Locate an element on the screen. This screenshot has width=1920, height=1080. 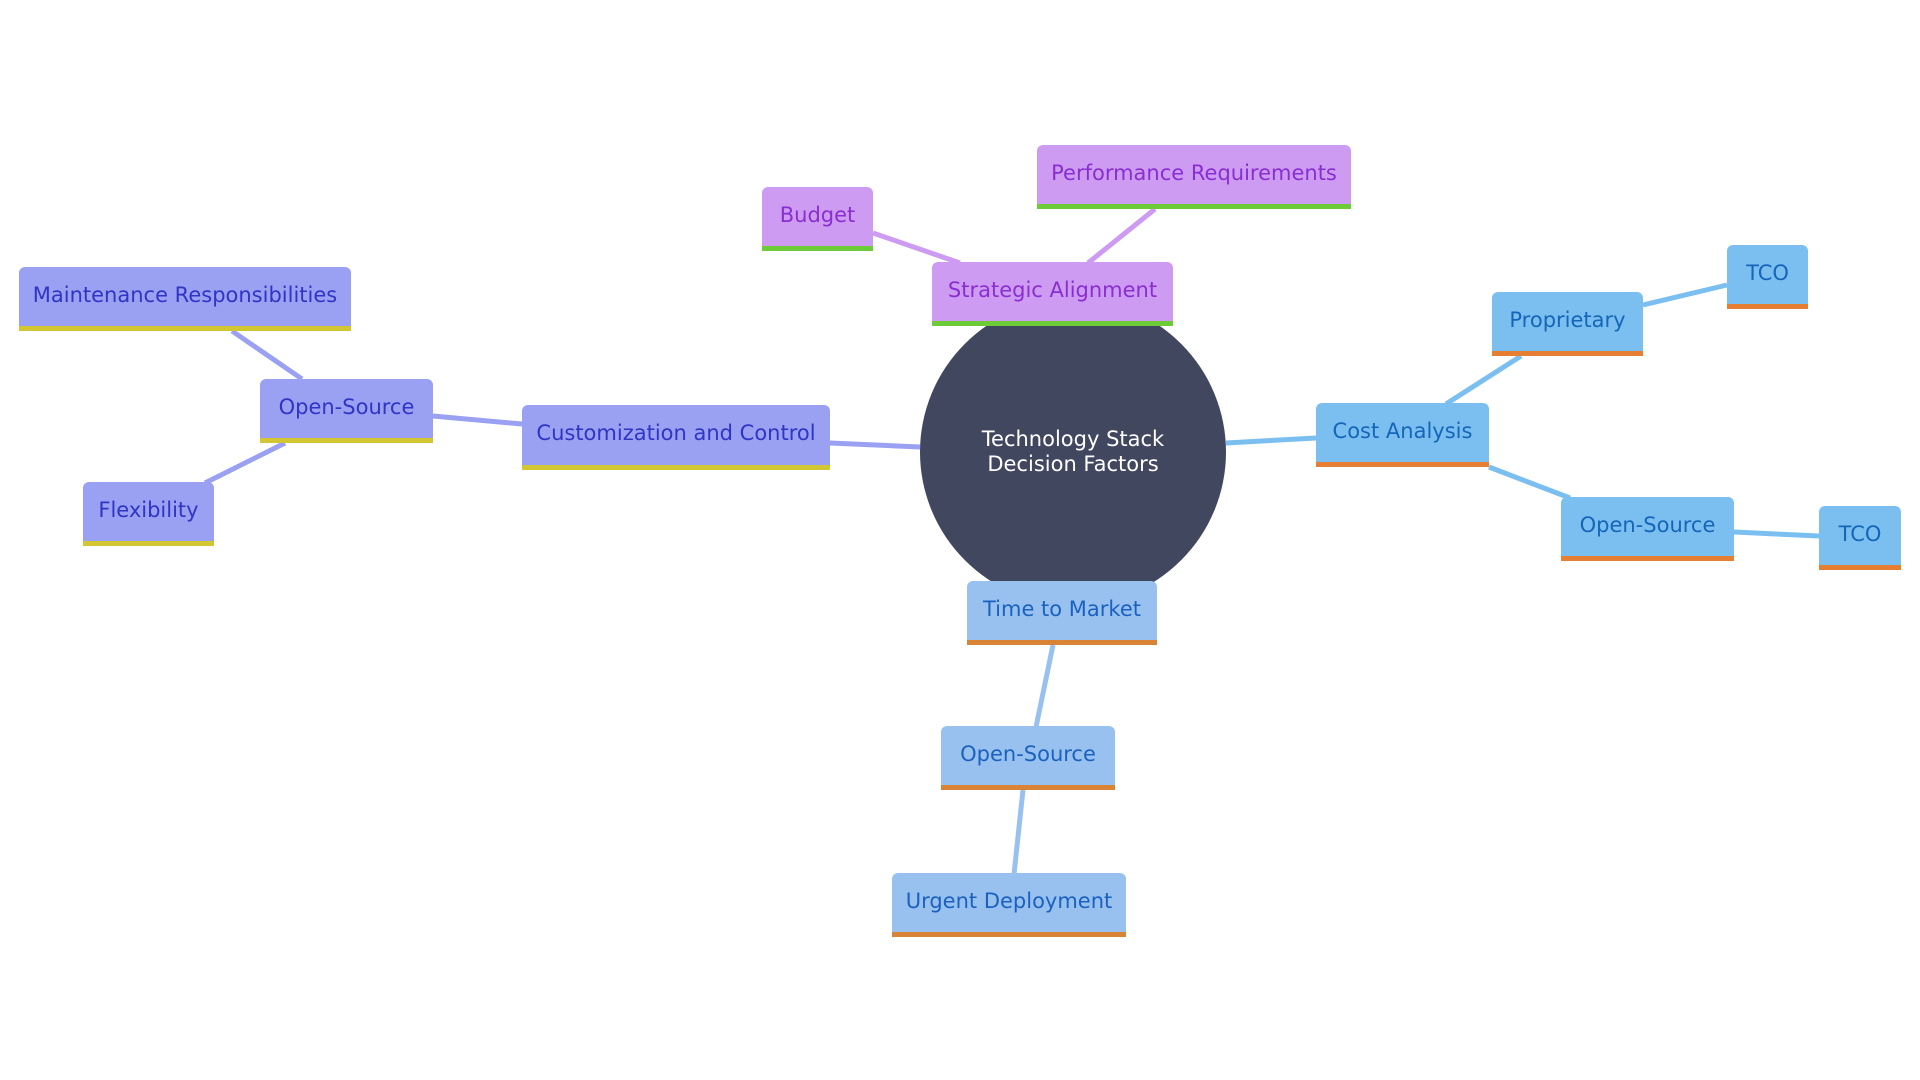
node-strategic-alignment: Strategic Alignment is located at coordinates (1052, 294).